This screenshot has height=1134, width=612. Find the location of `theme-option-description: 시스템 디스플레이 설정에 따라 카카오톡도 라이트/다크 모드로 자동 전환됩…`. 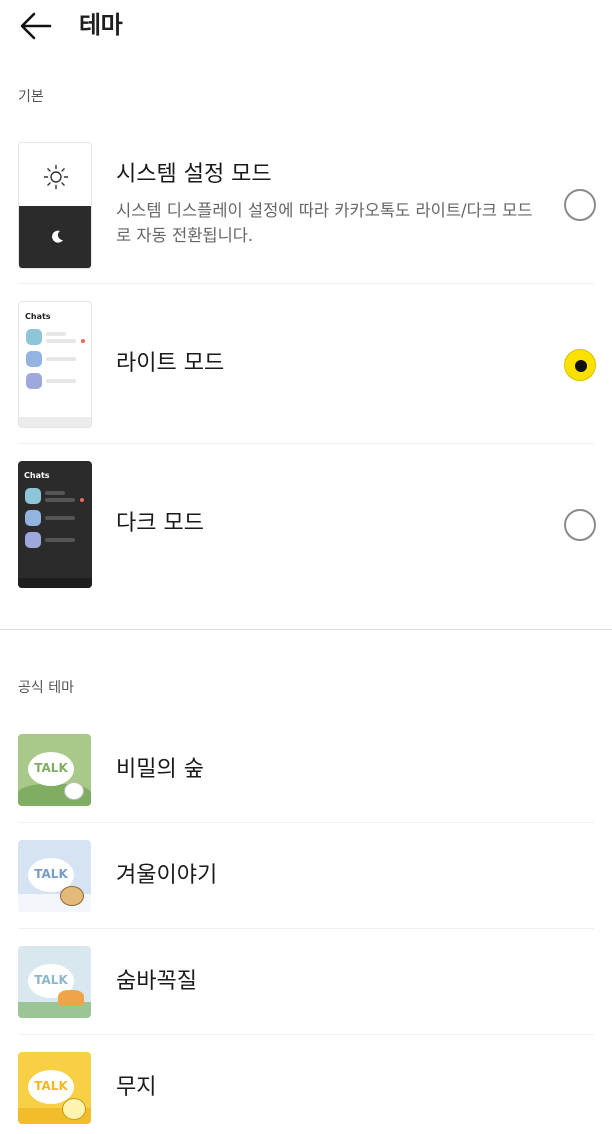

theme-option-description: 시스템 디스플레이 설정에 따라 카카오톡도 라이트/다크 모드로 자동 전환됩… is located at coordinates (324, 223).